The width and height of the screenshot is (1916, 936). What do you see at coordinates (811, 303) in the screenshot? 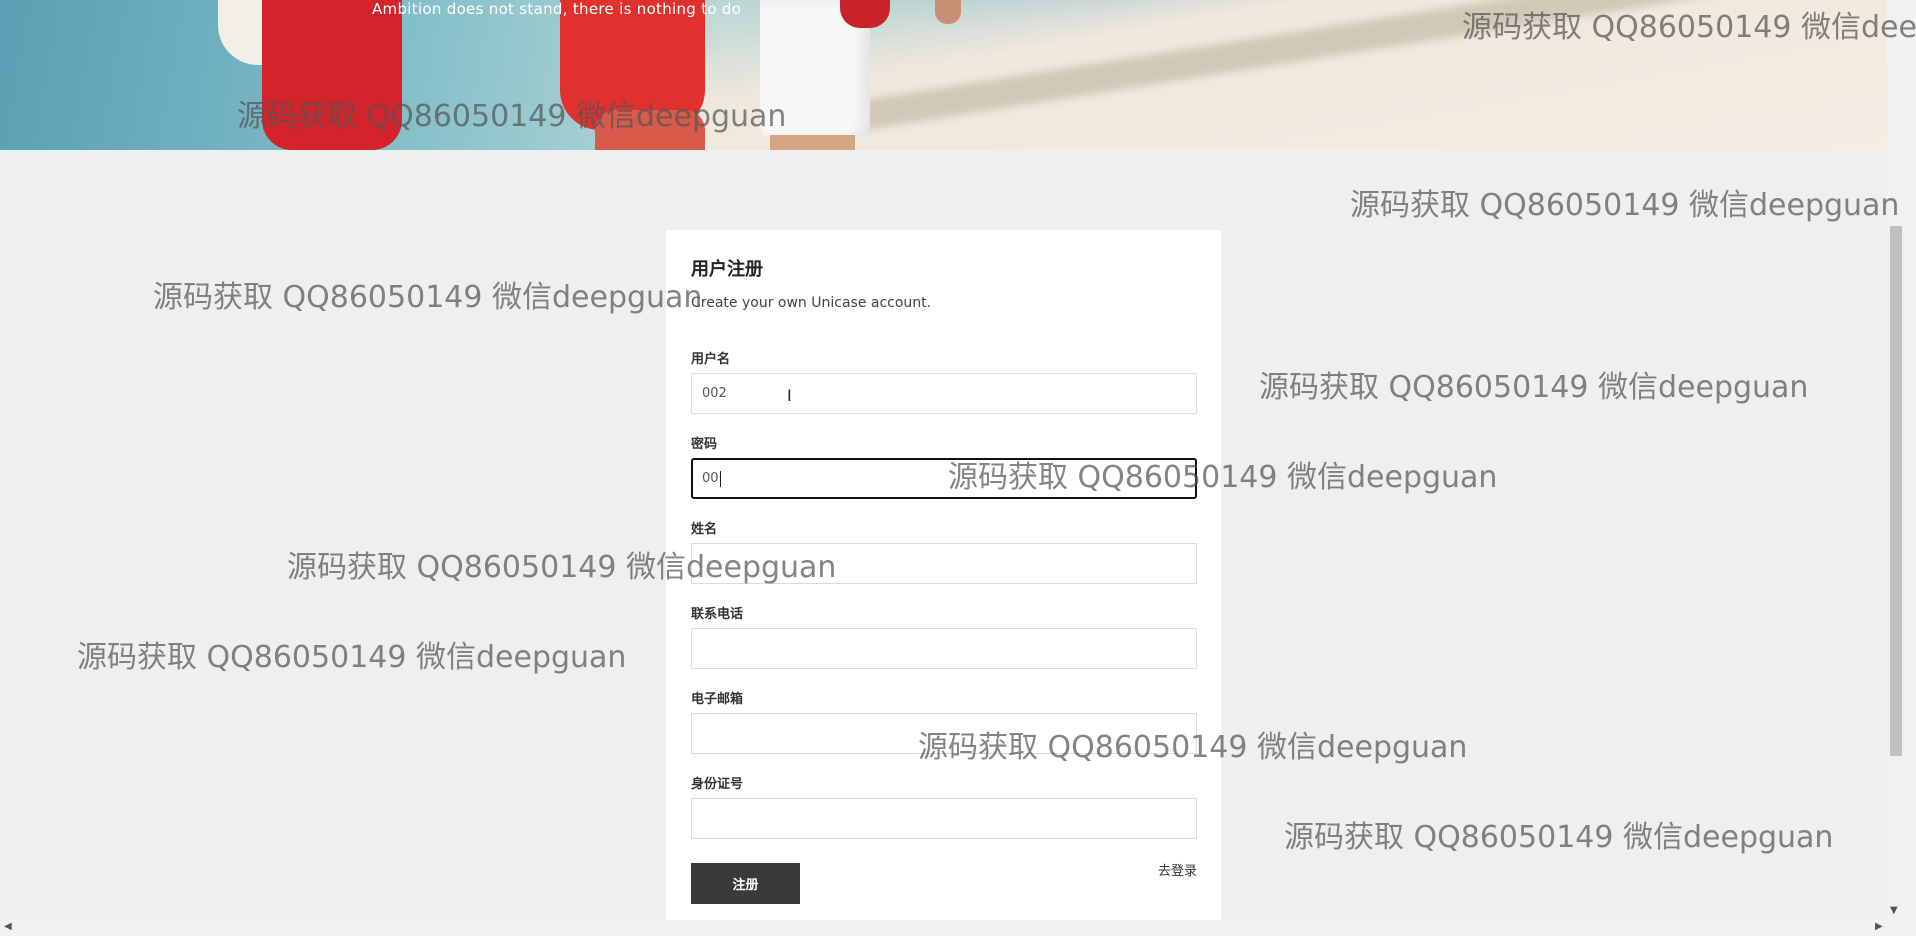
I see `form-subtitle: Create your own Unicase account.` at bounding box center [811, 303].